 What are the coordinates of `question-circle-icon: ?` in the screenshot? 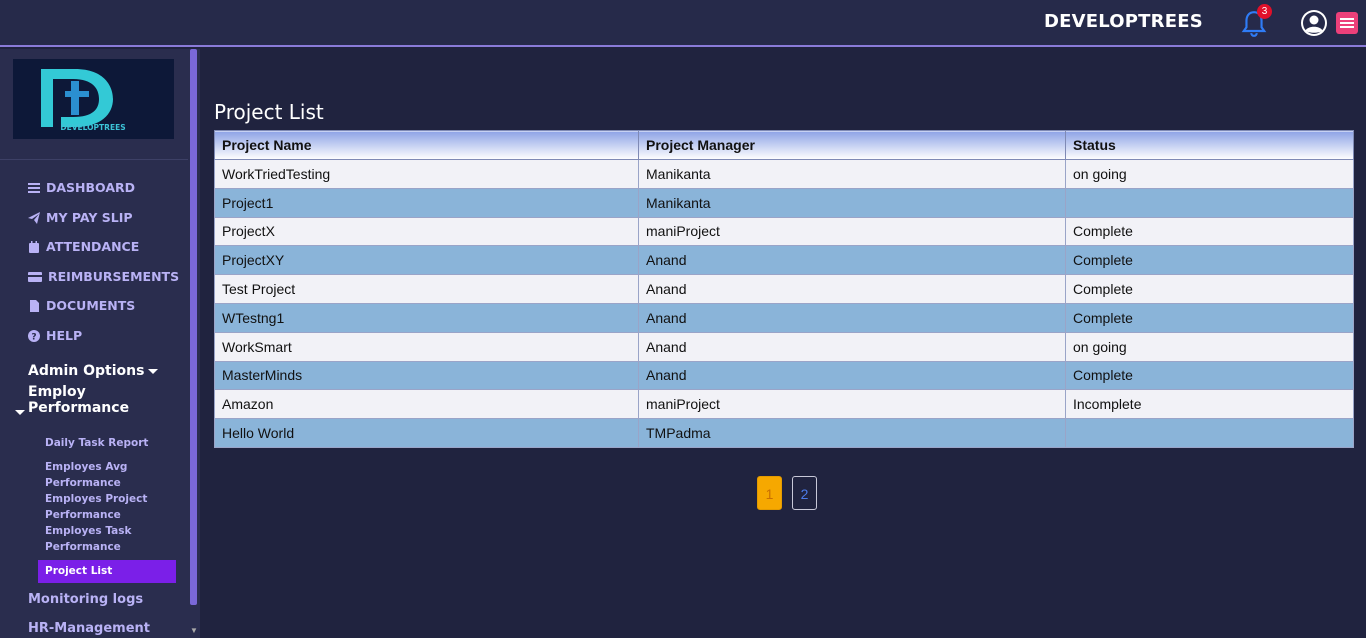 It's located at (34, 335).